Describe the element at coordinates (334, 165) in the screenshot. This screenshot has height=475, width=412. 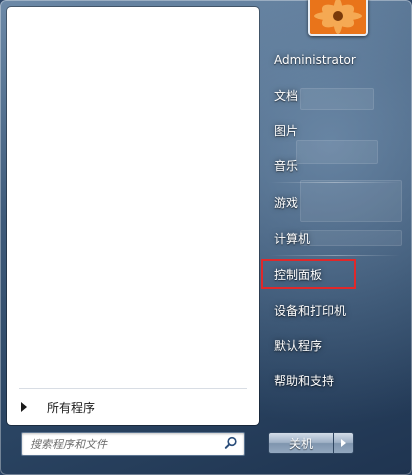
I see `music-link: 音乐` at that location.